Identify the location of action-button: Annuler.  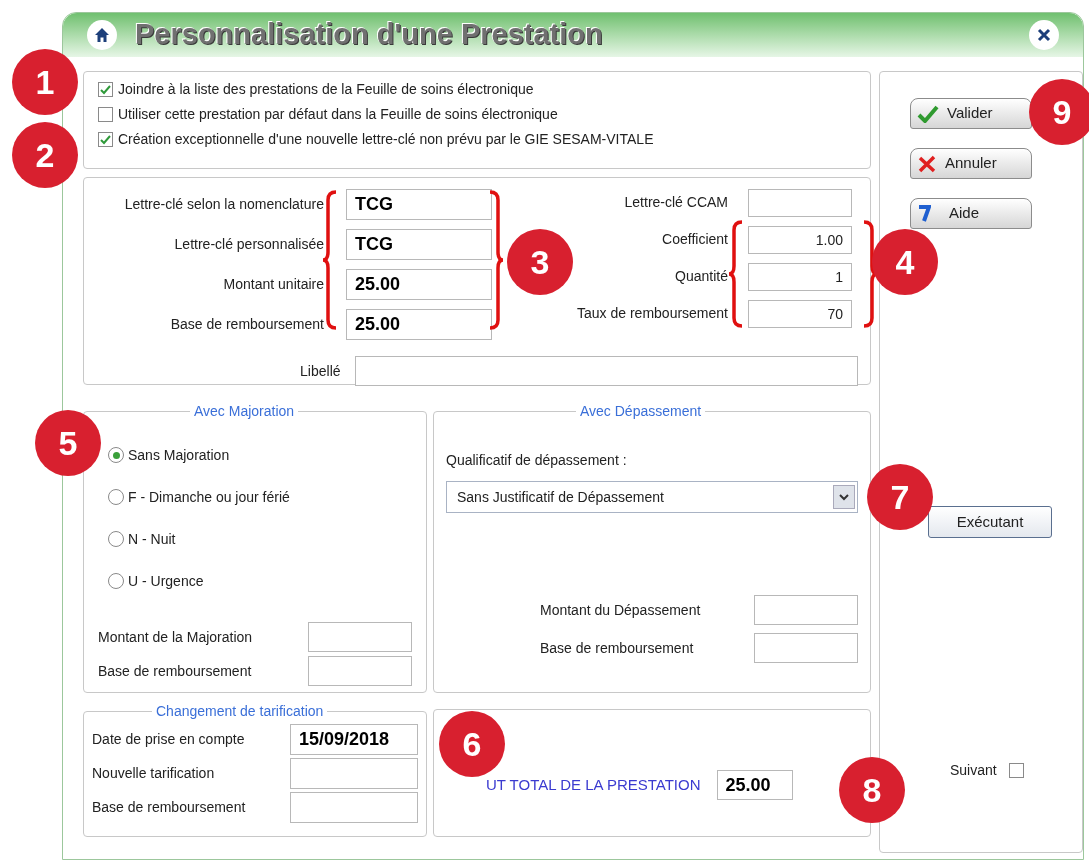
(971, 163).